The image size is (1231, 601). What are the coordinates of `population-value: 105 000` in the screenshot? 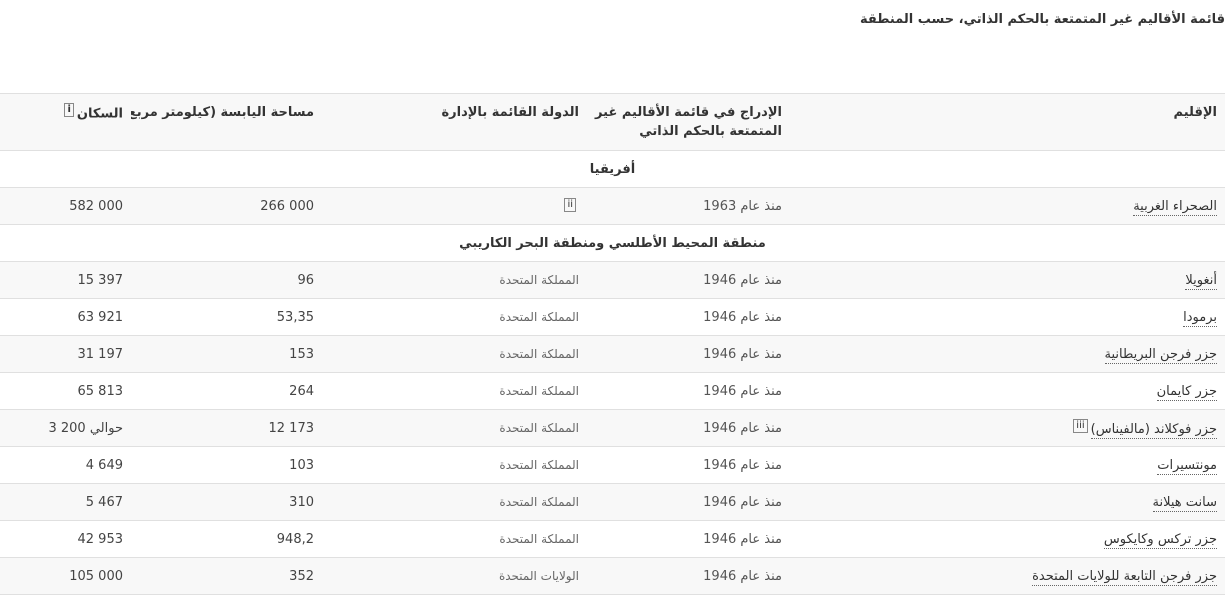 It's located at (96, 576).